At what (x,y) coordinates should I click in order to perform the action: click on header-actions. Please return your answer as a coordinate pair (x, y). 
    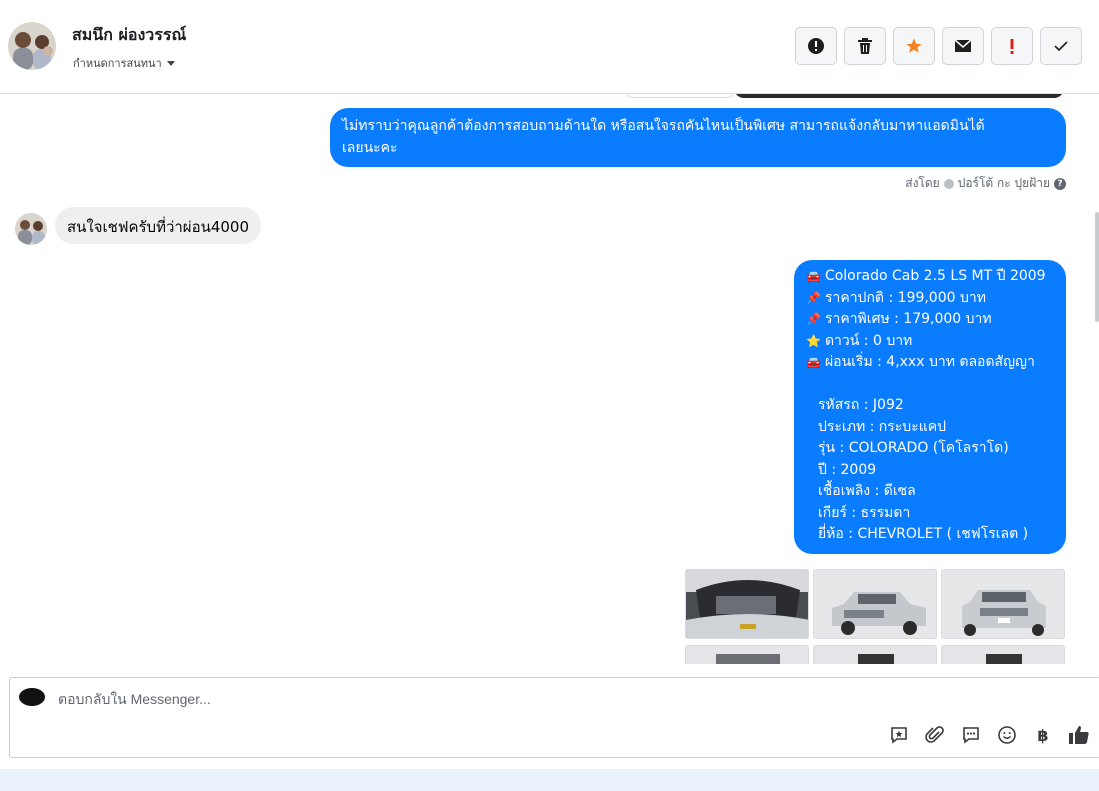
    Looking at the image, I should click on (938, 46).